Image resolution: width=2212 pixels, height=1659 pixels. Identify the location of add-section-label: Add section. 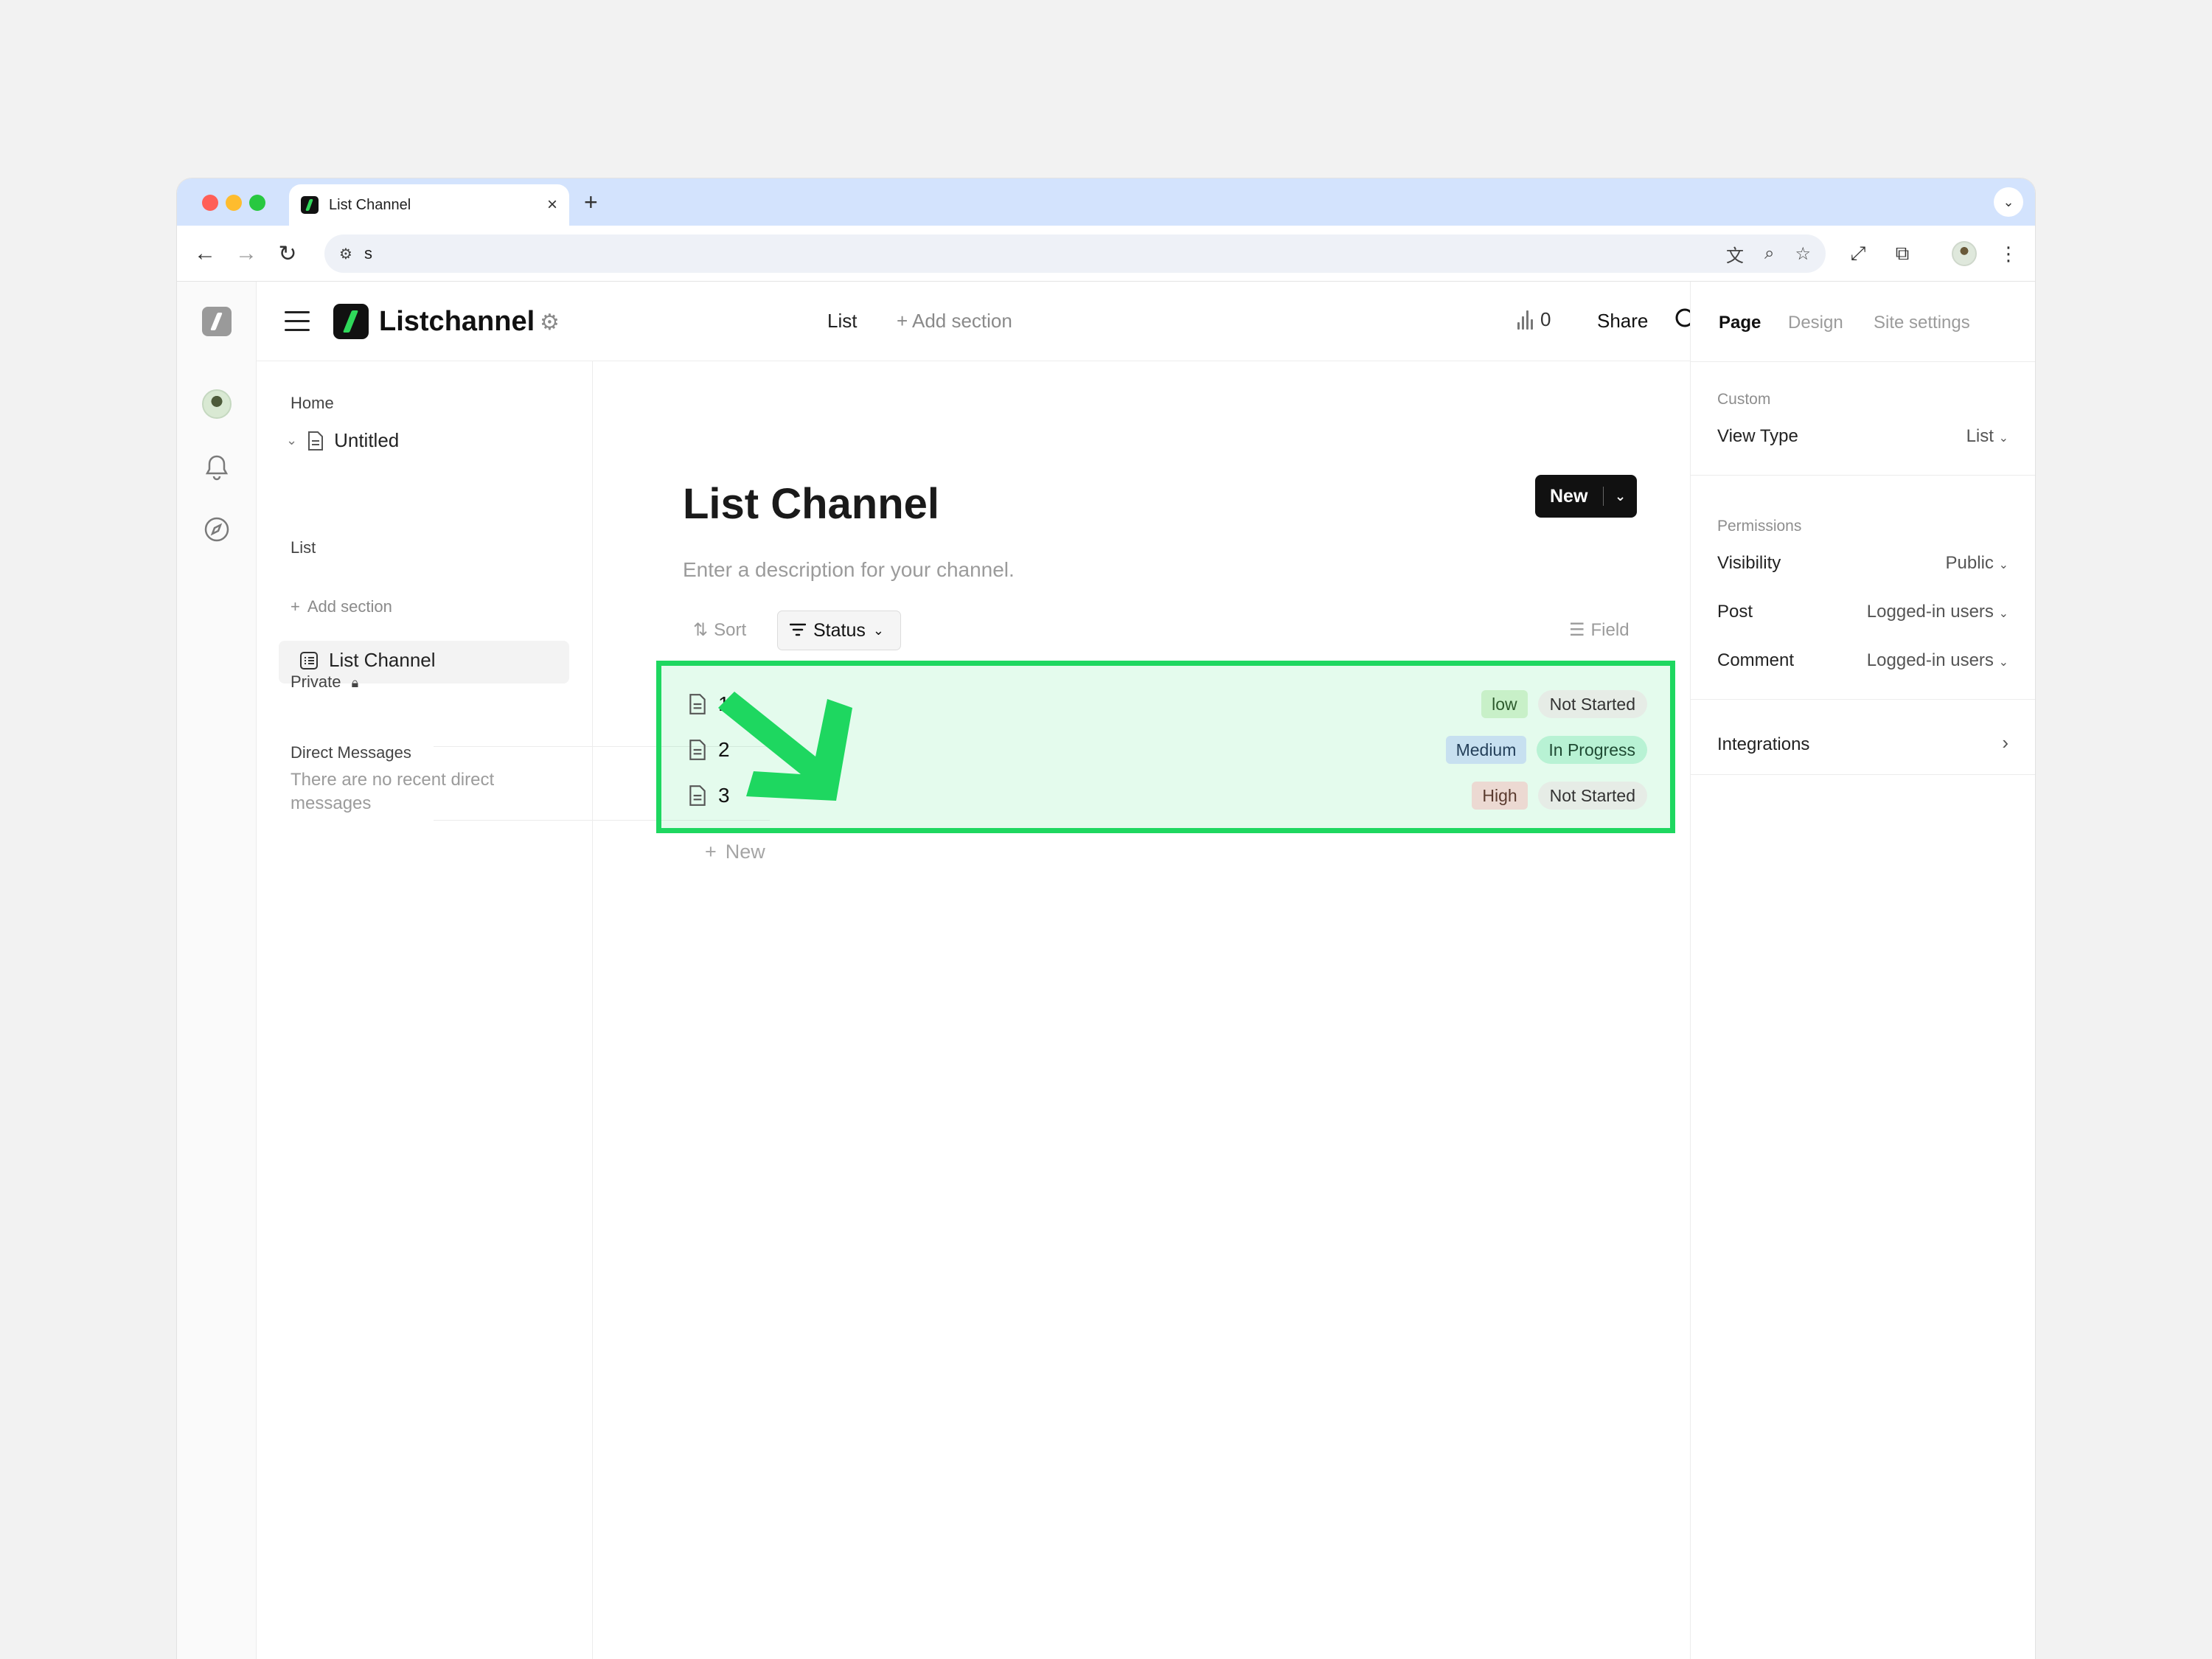
(349, 606).